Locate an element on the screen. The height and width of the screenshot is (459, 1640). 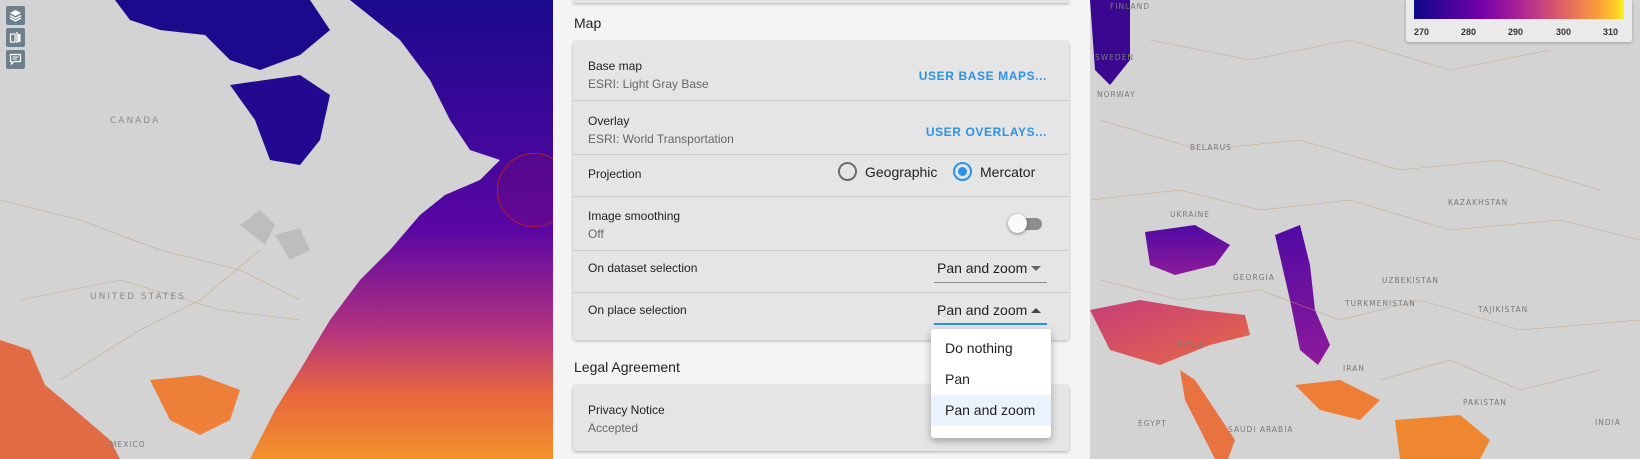
colorbar-tick: 310 is located at coordinates (1611, 32).